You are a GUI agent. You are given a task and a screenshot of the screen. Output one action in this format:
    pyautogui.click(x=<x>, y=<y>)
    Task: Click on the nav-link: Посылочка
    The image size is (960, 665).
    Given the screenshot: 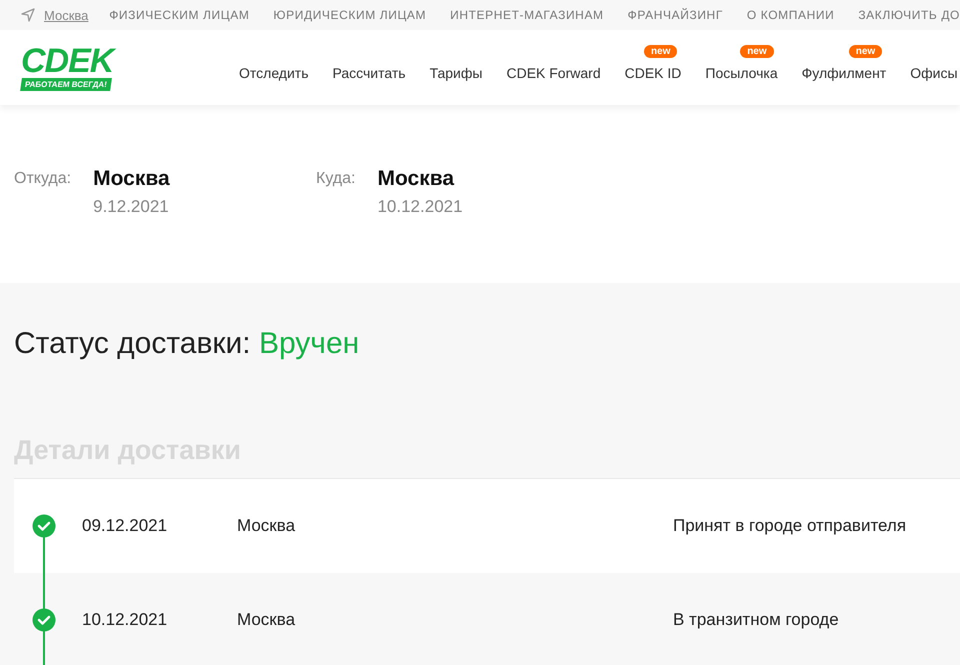 What is the action you would take?
    pyautogui.click(x=741, y=72)
    